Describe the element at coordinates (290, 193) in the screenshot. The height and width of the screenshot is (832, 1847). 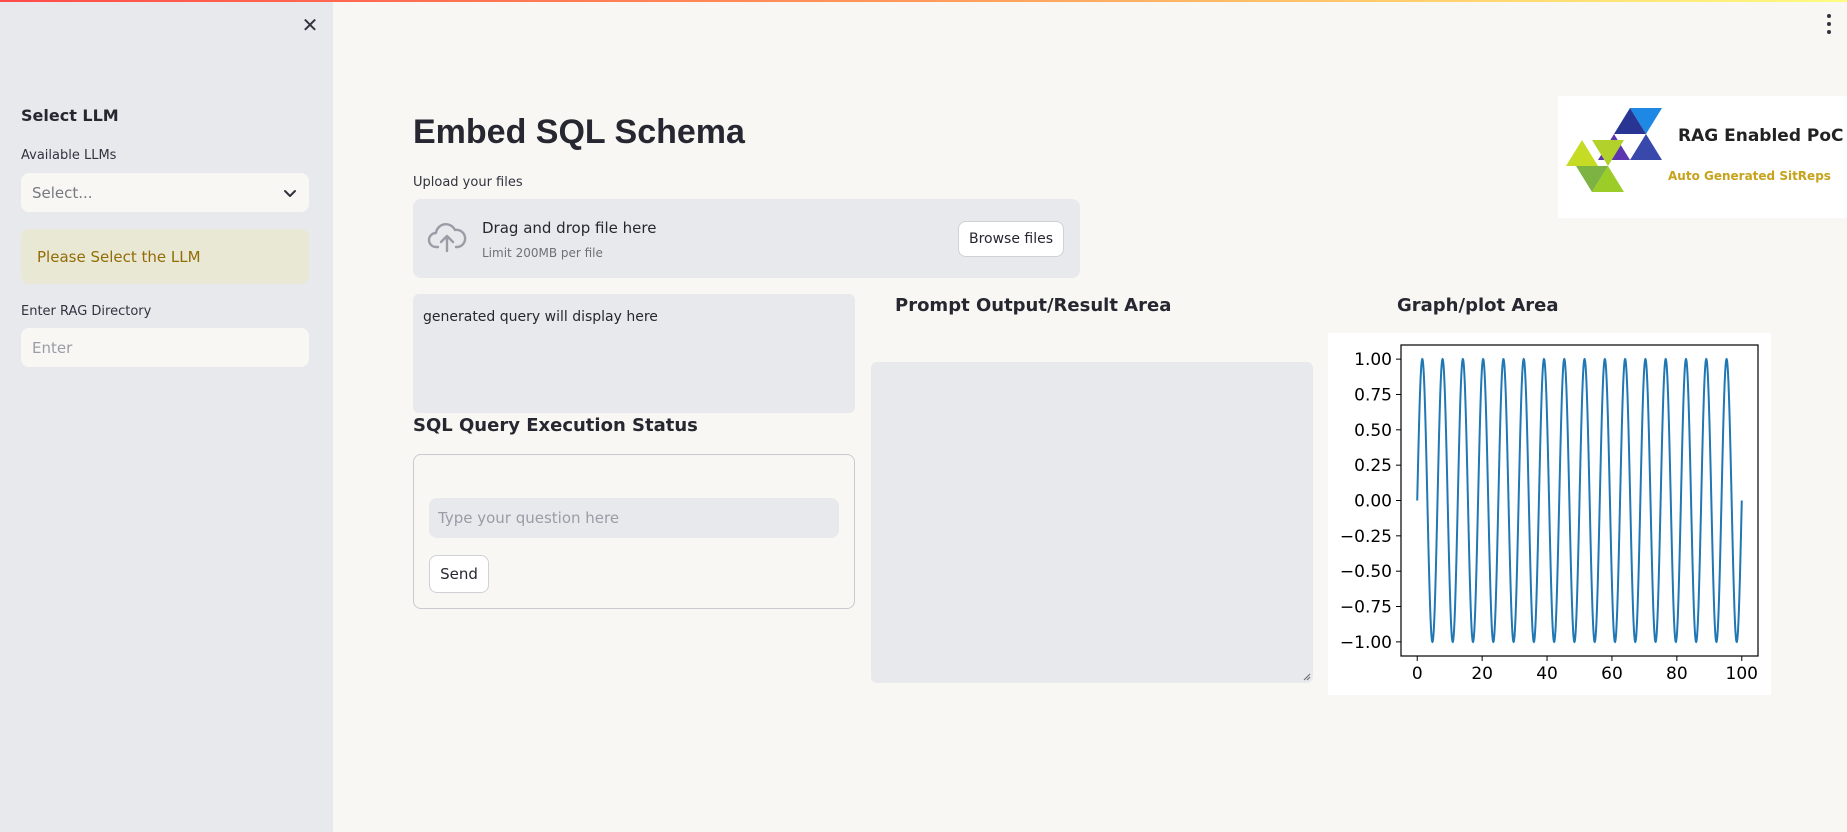
I see `chevron-down-icon` at that location.